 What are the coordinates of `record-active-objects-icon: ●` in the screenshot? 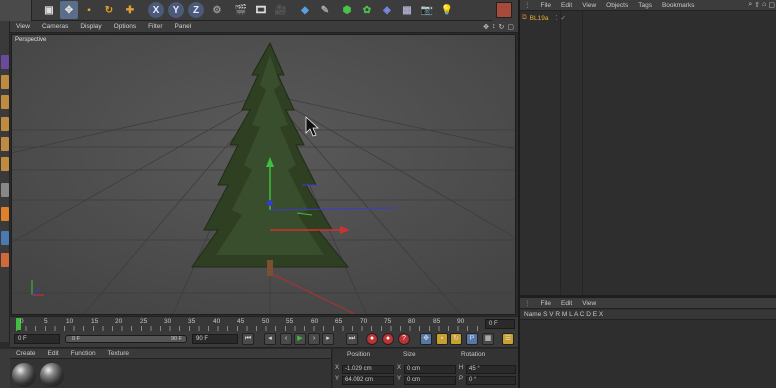 It's located at (372, 339).